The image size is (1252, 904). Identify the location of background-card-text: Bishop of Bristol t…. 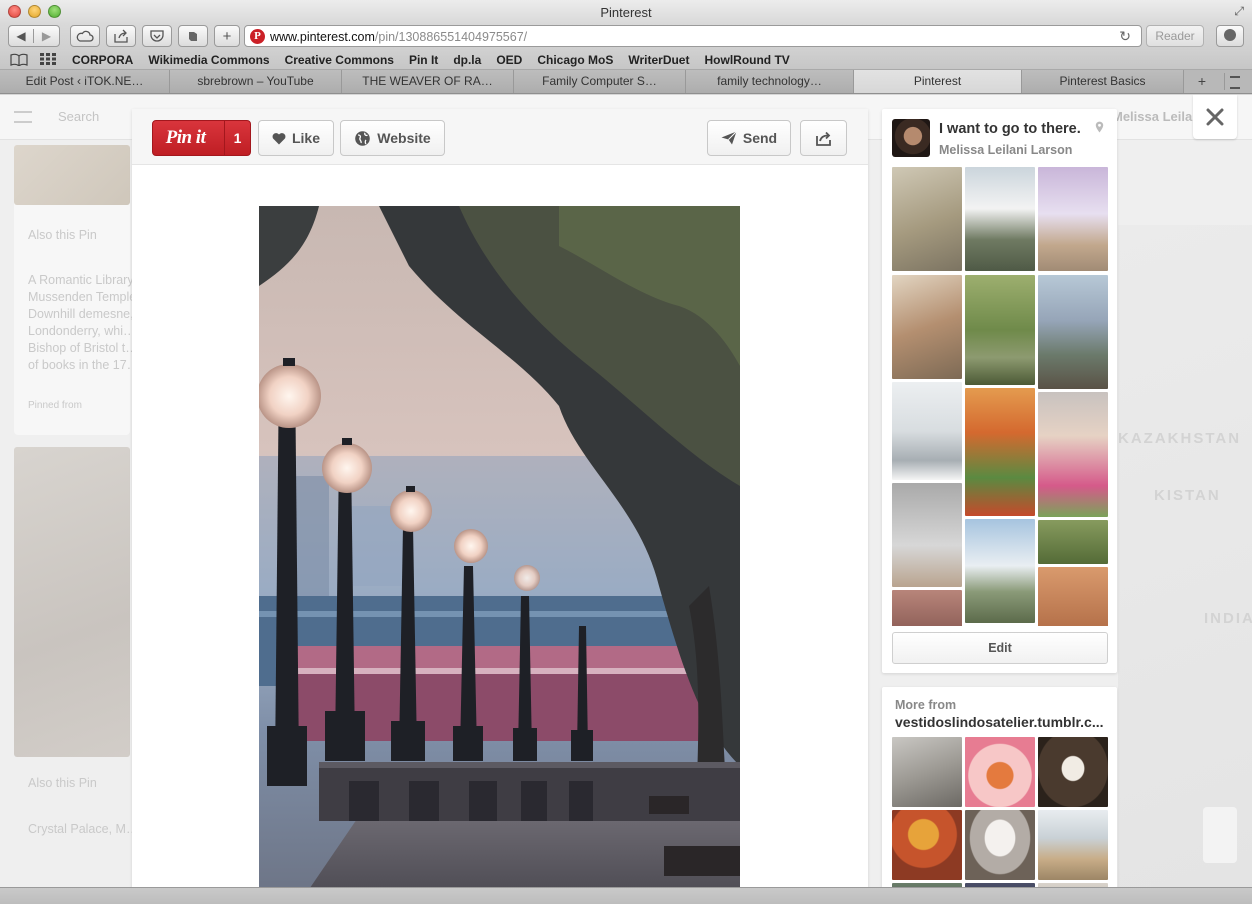
(83, 348).